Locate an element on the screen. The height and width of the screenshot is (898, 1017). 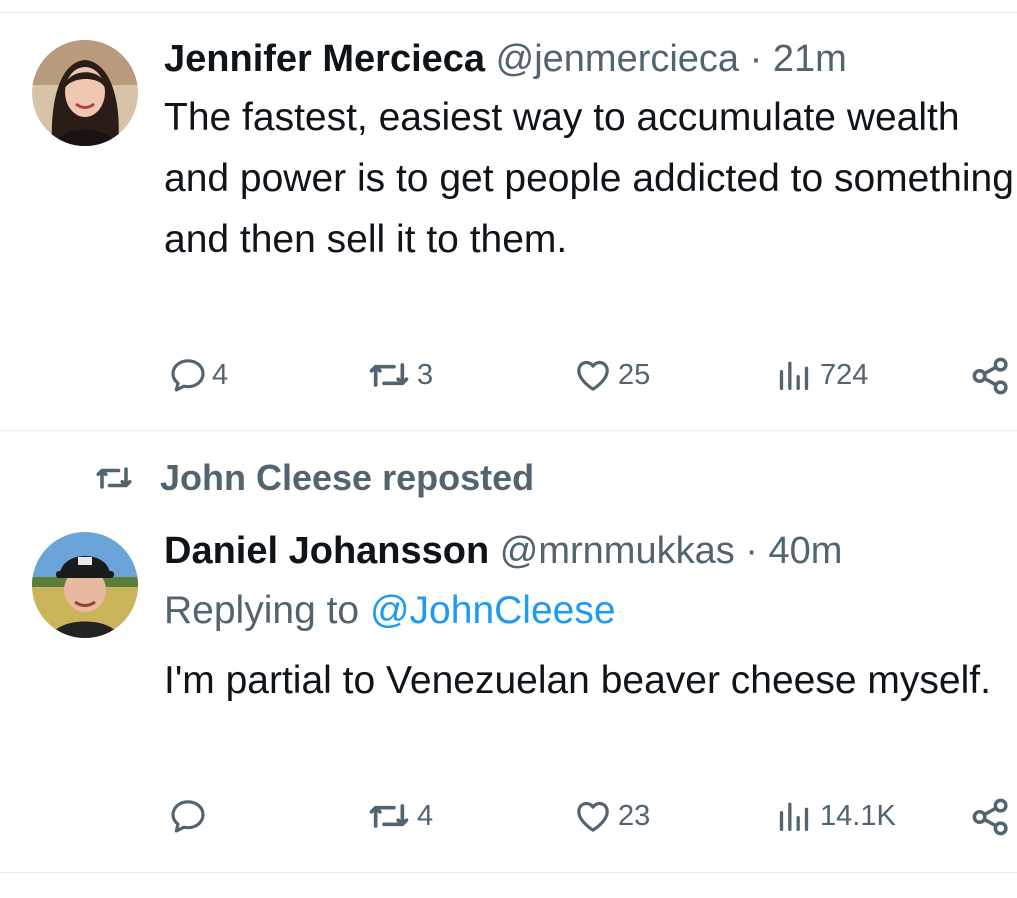
views-count: 724 is located at coordinates (844, 374).